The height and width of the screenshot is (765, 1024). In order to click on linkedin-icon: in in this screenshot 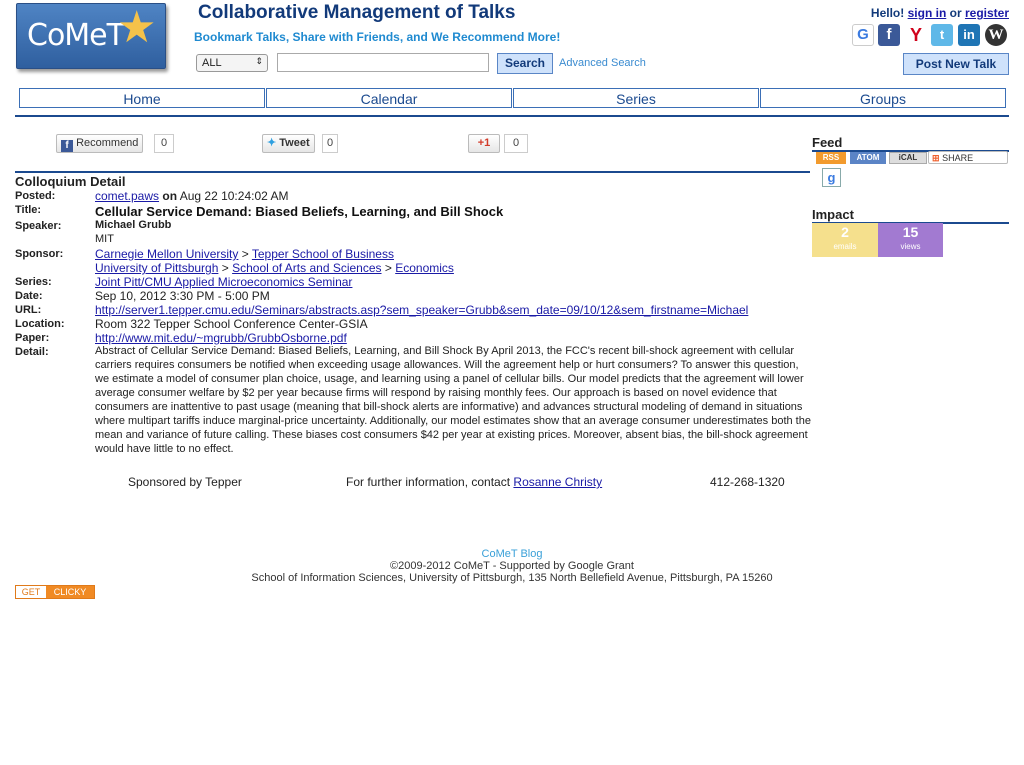, I will do `click(969, 35)`.